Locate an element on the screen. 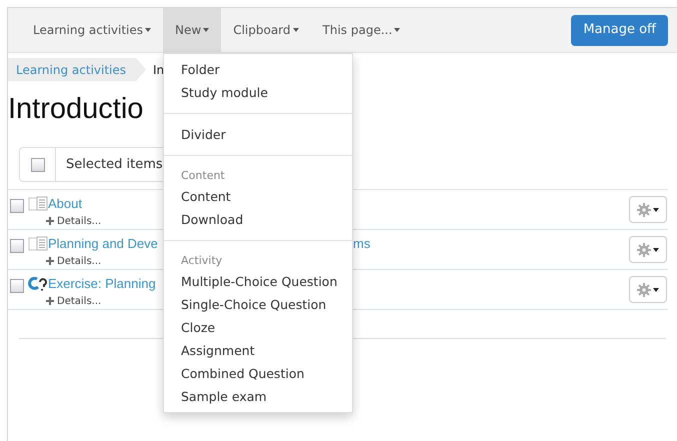  menu-item: Download is located at coordinates (258, 219).